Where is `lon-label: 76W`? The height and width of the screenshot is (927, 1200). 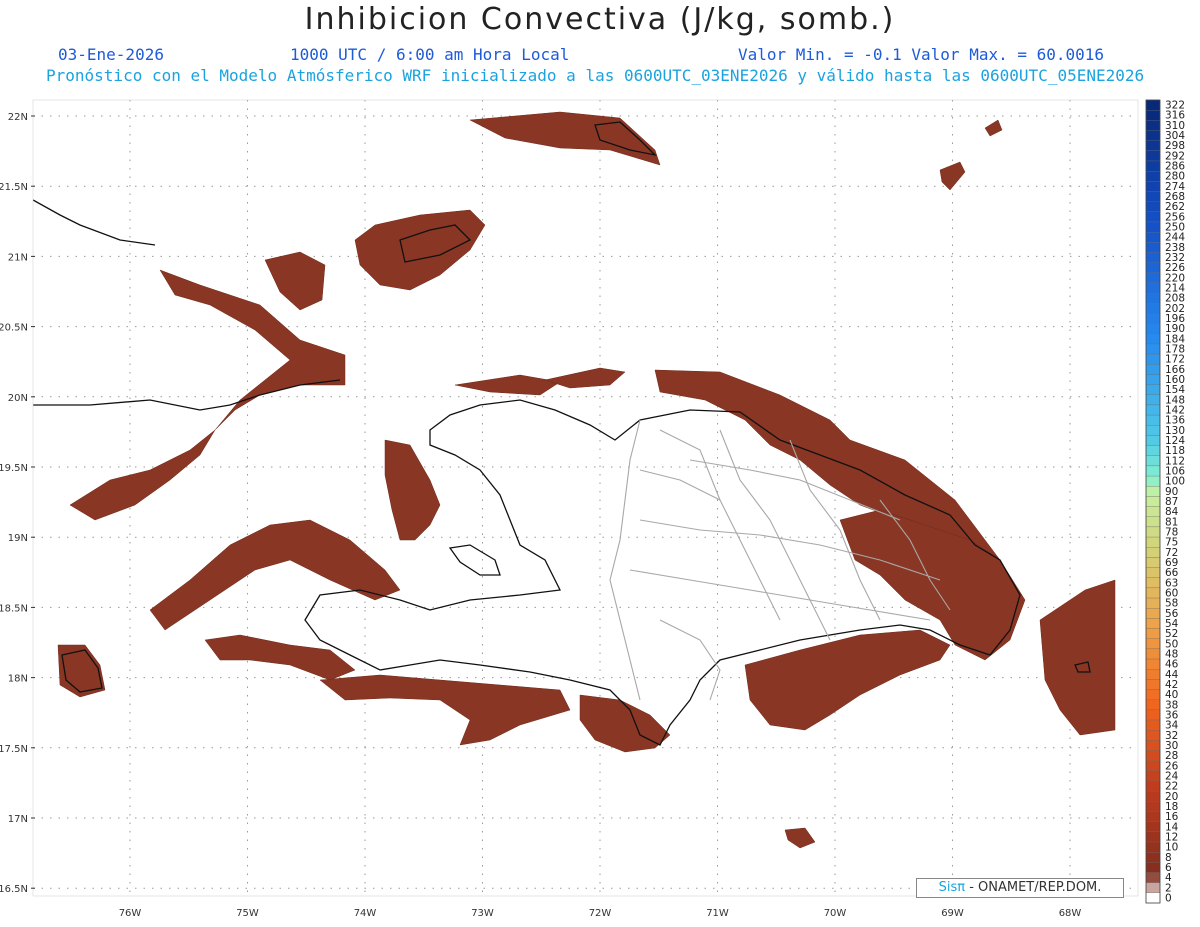 lon-label: 76W is located at coordinates (130, 913).